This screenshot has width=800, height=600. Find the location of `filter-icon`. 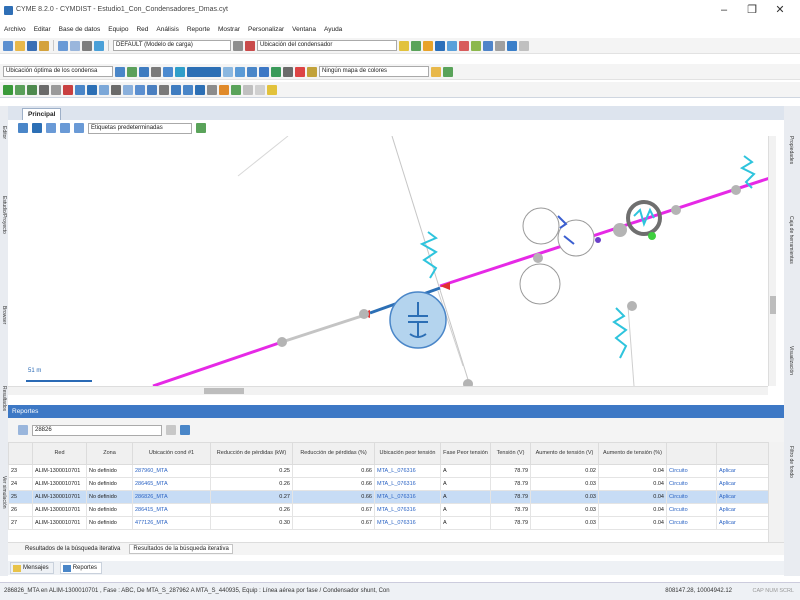

filter-icon is located at coordinates (156, 71).